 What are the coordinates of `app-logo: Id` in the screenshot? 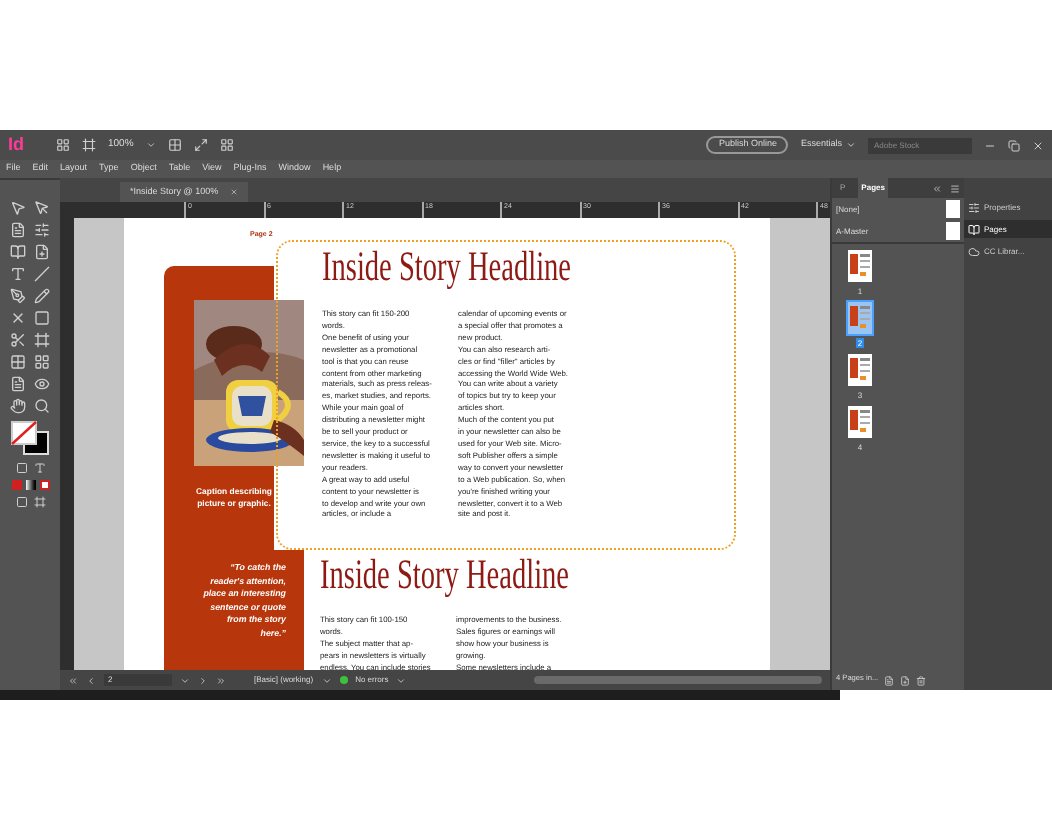 It's located at (17, 144).